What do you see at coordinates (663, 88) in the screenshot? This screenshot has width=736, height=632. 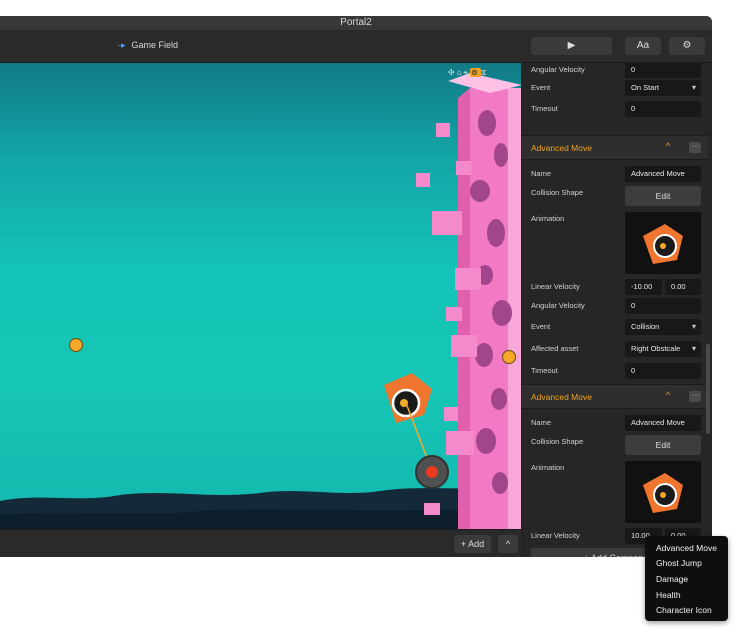 I see `event-select: On Start` at bounding box center [663, 88].